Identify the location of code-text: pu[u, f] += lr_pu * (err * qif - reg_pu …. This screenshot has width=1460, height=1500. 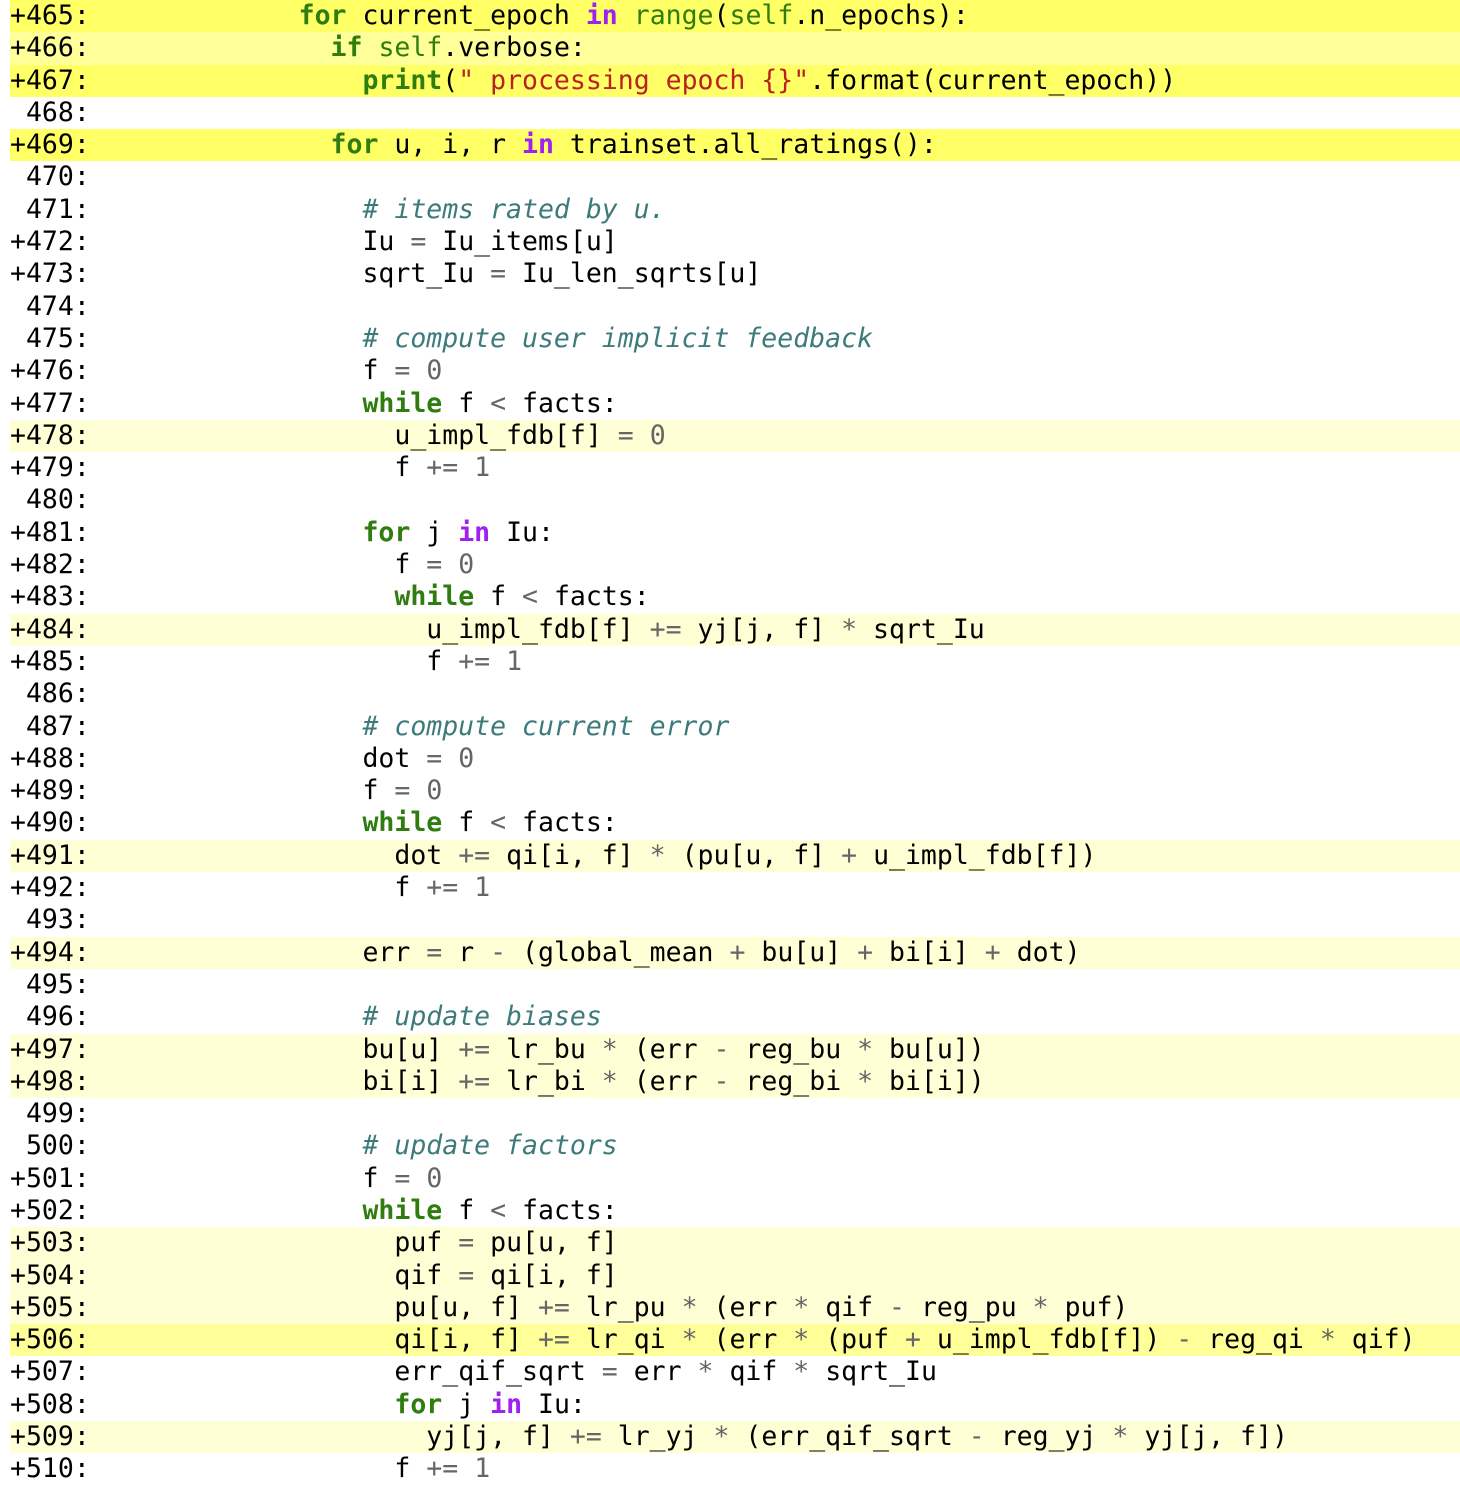
(649, 1308).